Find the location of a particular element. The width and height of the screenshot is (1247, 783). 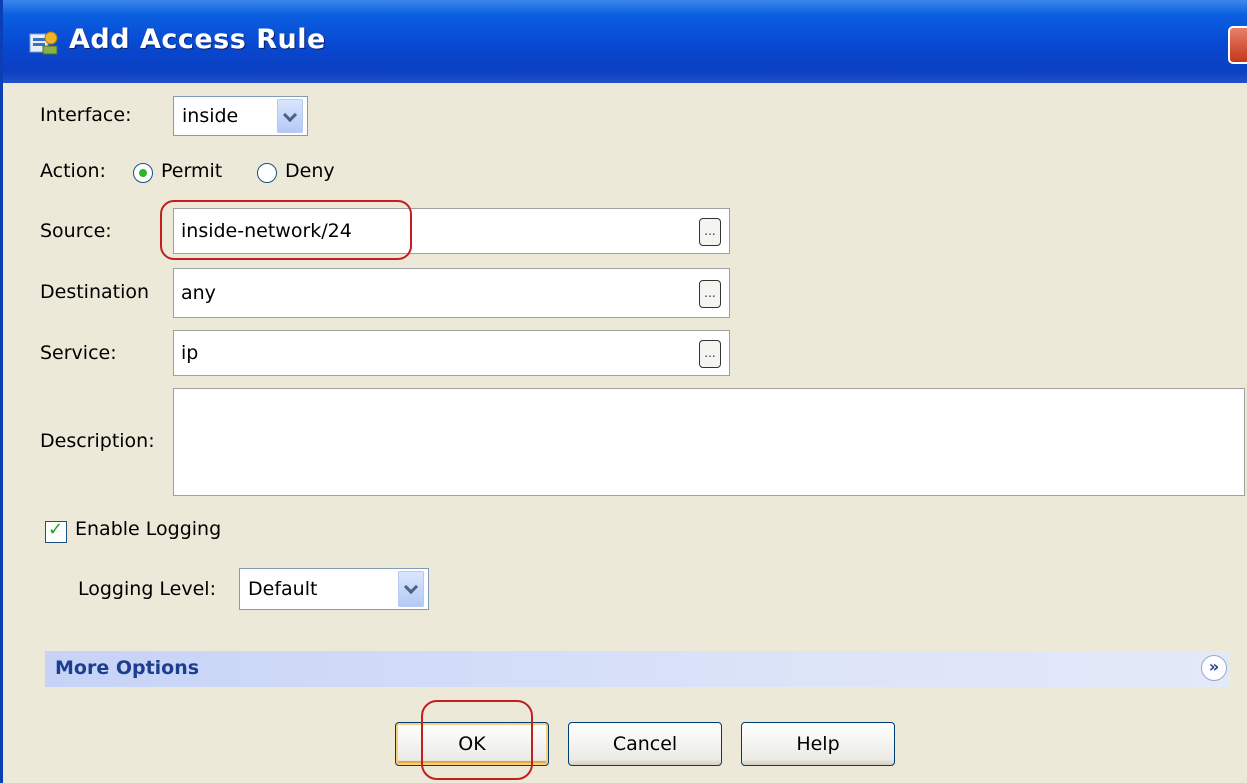

title-bar: Add Access Rule is located at coordinates (625, 41).